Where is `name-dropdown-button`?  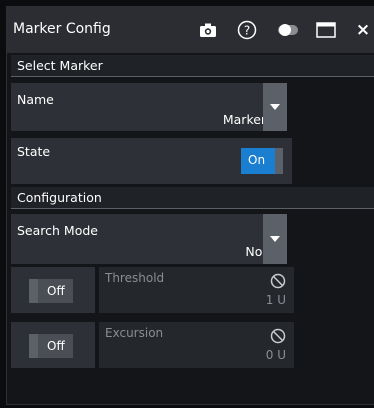
name-dropdown-button is located at coordinates (275, 107).